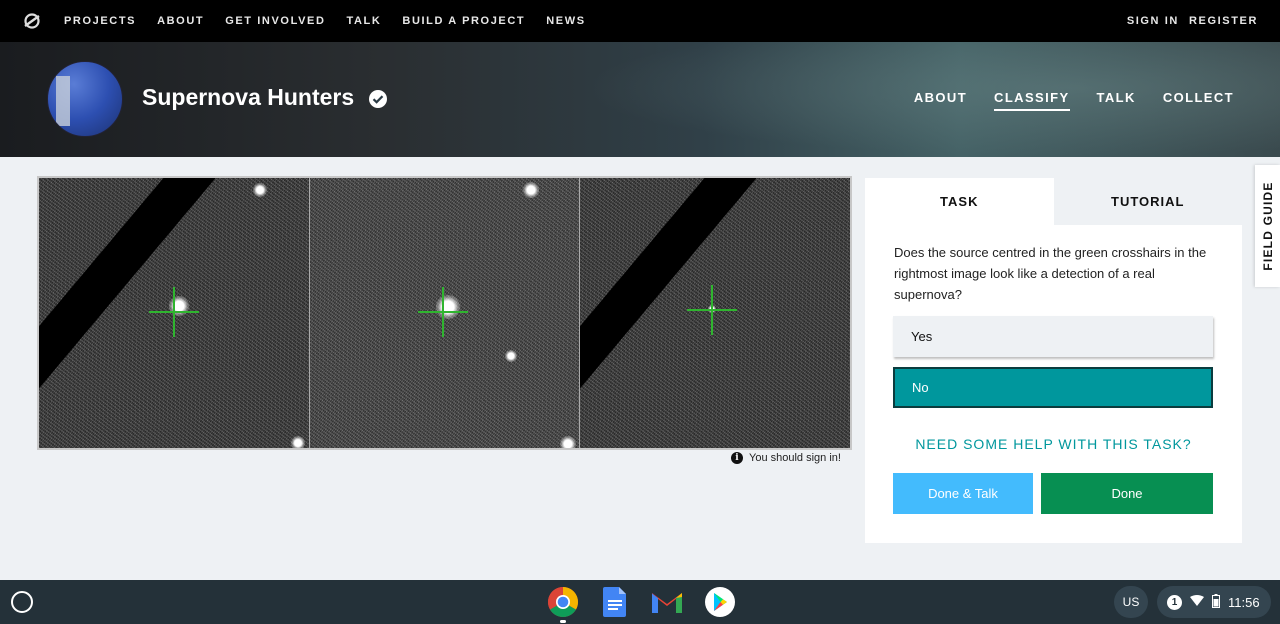  I want to click on auth-links: SIGN IN REGISTER, so click(1197, 21).